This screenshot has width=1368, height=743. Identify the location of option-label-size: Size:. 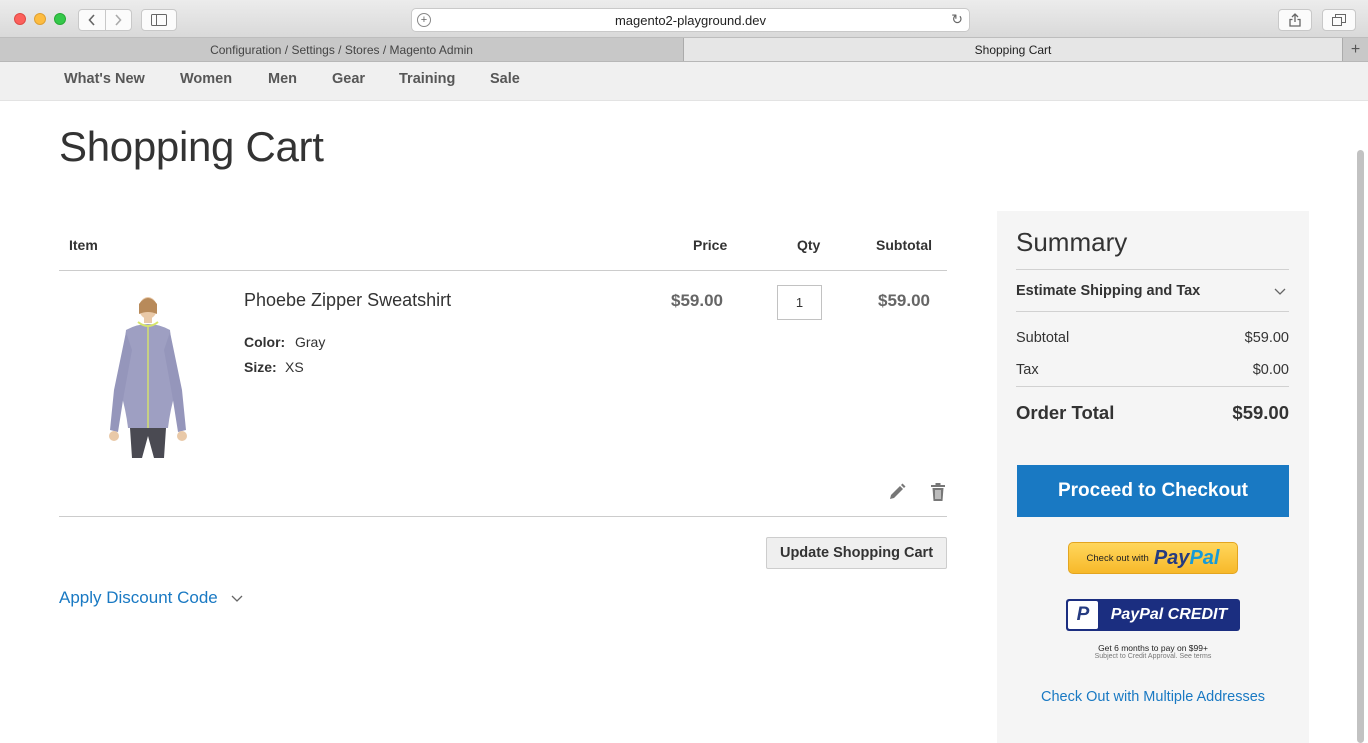
(260, 367).